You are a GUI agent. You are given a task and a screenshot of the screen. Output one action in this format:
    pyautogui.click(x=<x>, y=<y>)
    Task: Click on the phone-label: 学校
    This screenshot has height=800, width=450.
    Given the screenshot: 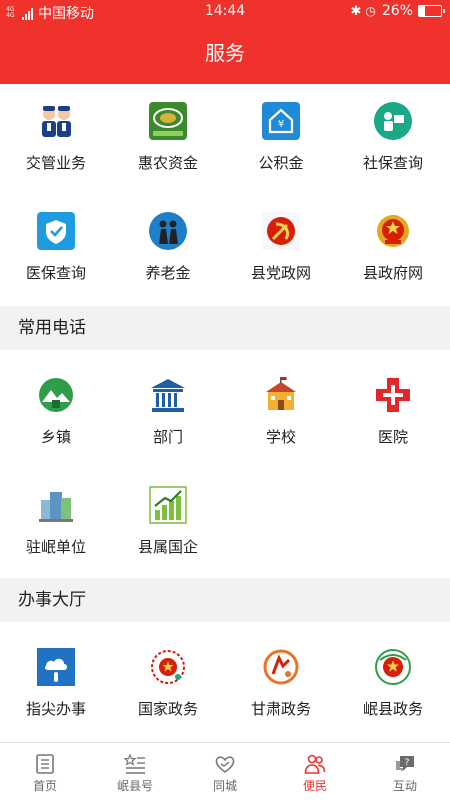 What is the action you would take?
    pyautogui.click(x=280, y=437)
    